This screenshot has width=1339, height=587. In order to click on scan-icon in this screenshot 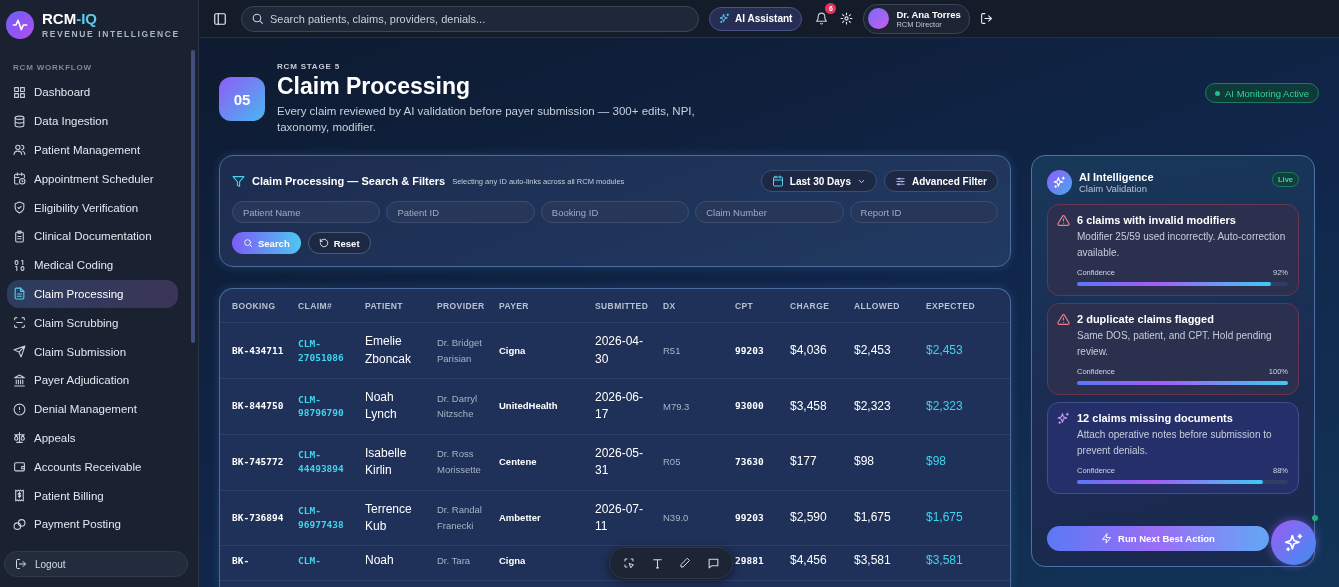, I will do `click(19, 323)`.